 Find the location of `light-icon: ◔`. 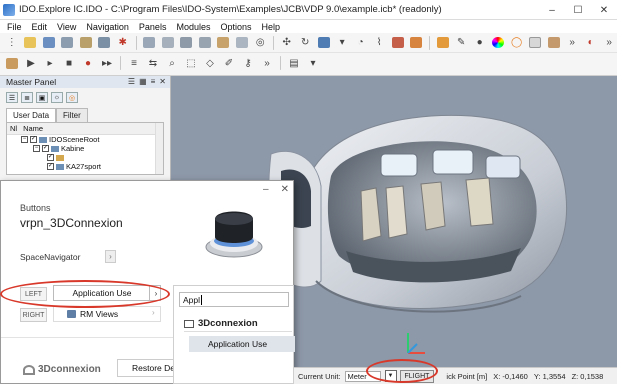

light-icon: ◔ is located at coordinates (361, 42).